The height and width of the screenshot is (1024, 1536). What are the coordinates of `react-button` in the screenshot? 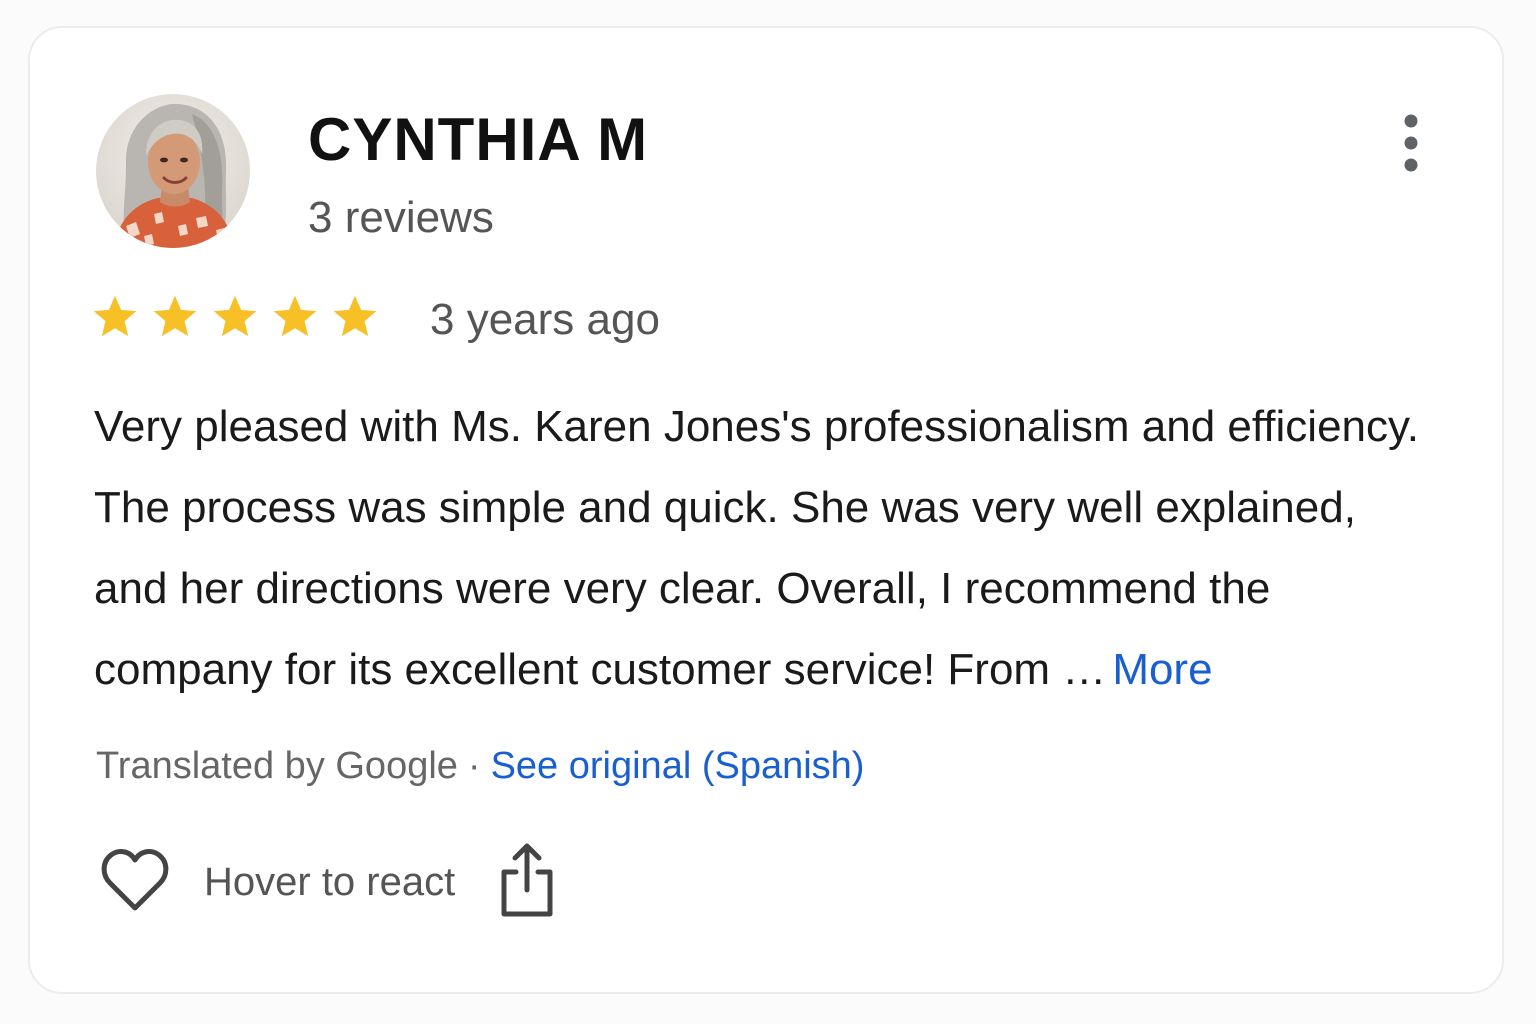 It's located at (135, 881).